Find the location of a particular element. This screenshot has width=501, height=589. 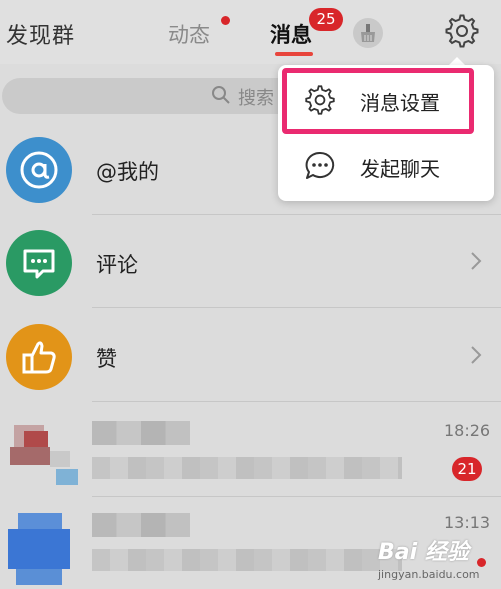

watermark-url: jingyan.baidu.com is located at coordinates (429, 574).